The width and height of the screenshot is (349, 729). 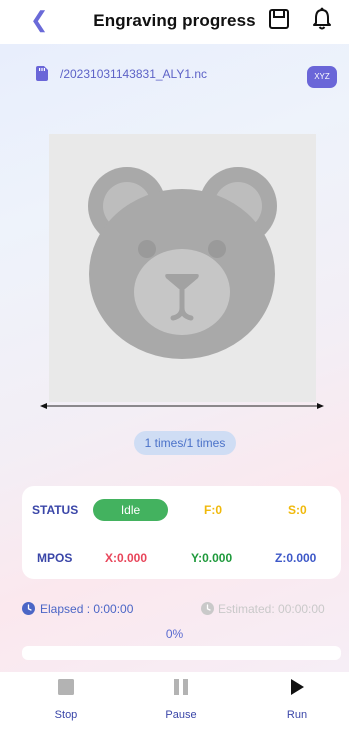 I want to click on play-icon, so click(x=297, y=687).